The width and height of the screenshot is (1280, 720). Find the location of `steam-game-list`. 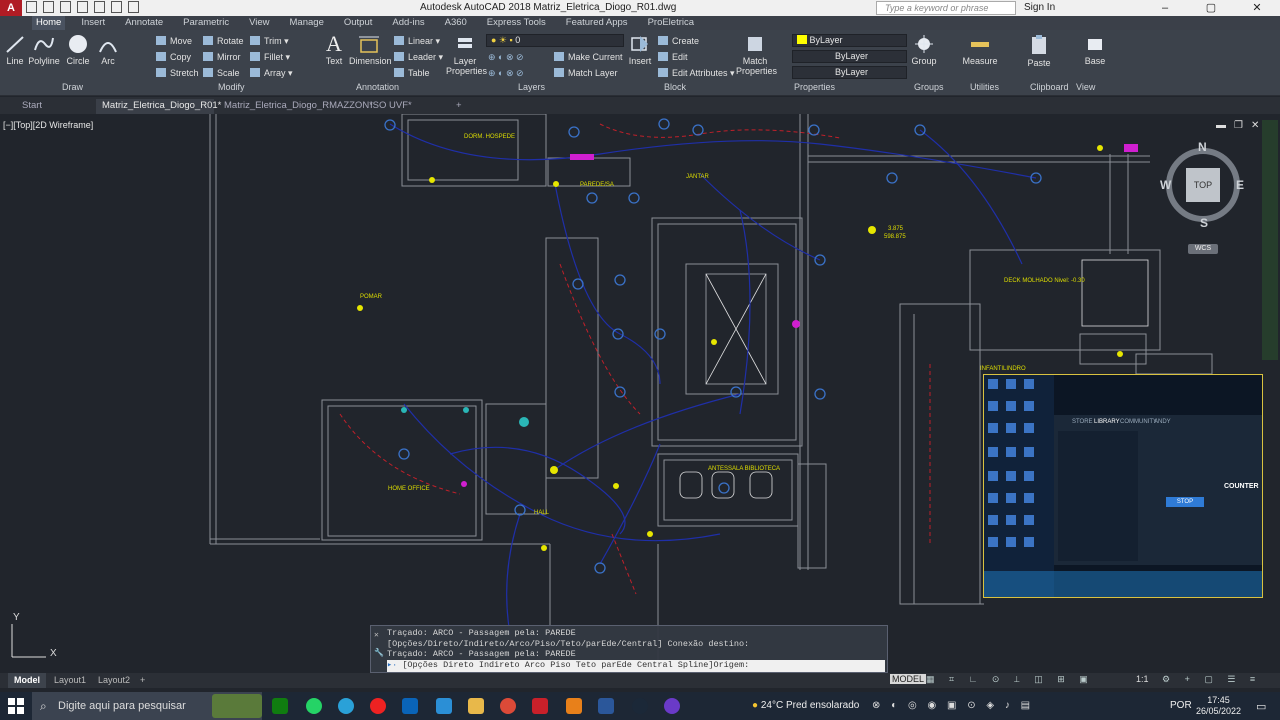

steam-game-list is located at coordinates (1098, 496).